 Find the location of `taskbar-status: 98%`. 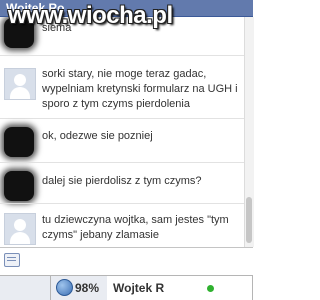

taskbar-status: 98% is located at coordinates (79, 288).